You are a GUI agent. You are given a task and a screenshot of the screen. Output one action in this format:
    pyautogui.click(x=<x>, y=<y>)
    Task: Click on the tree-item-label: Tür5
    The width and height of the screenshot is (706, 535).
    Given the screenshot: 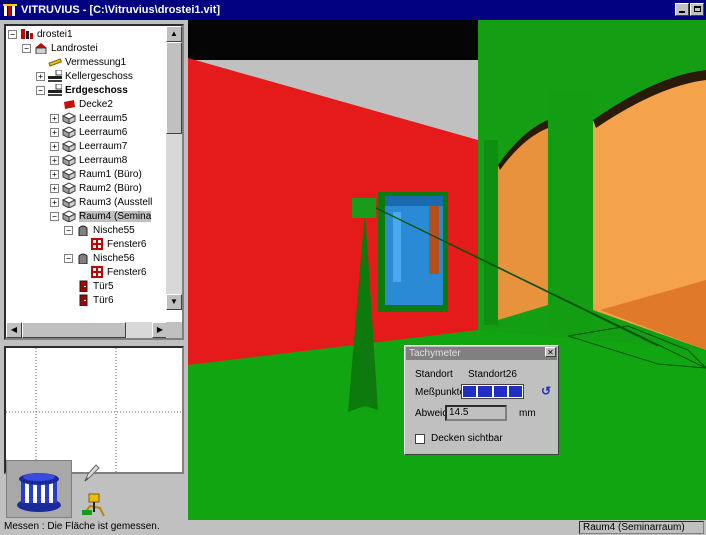 What is the action you would take?
    pyautogui.click(x=103, y=286)
    